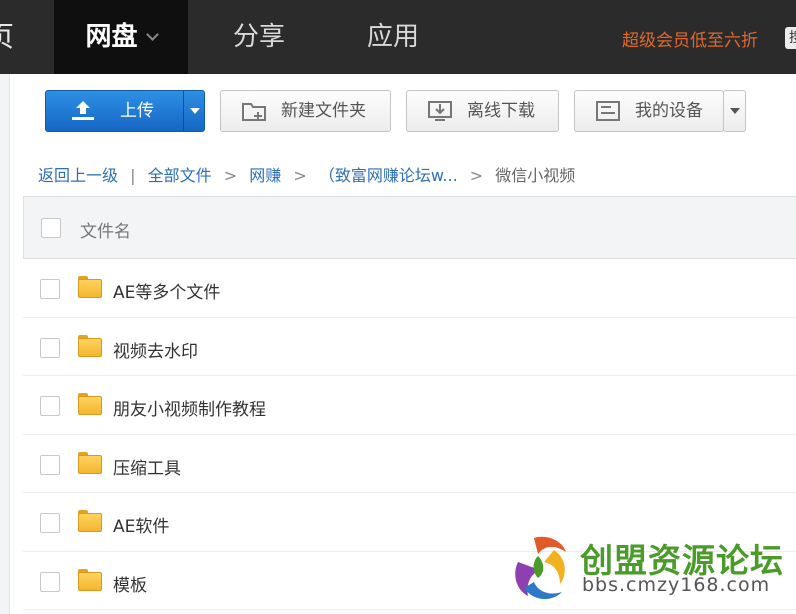  What do you see at coordinates (403, 111) in the screenshot?
I see `toolbar: 上传 新建文件夹 离线下载 我的设备` at bounding box center [403, 111].